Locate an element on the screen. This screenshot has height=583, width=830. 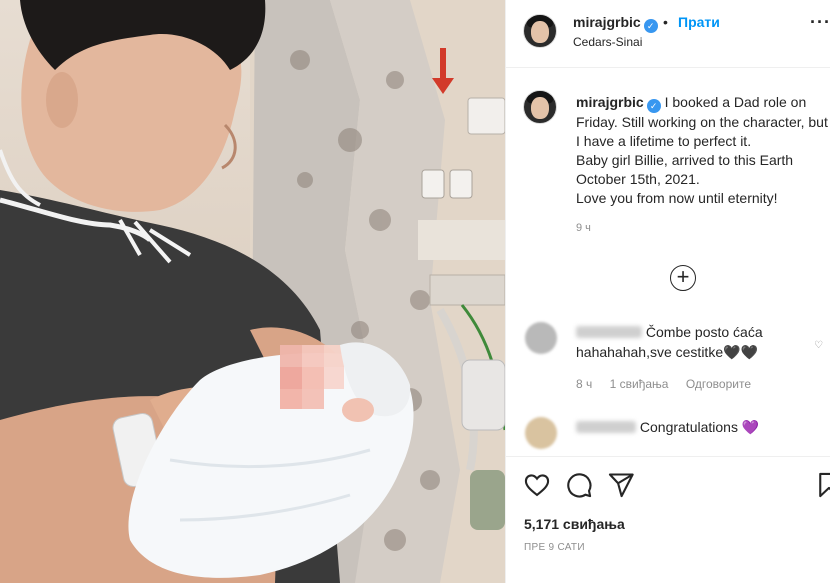
author-avatar is located at coordinates (540, 31).